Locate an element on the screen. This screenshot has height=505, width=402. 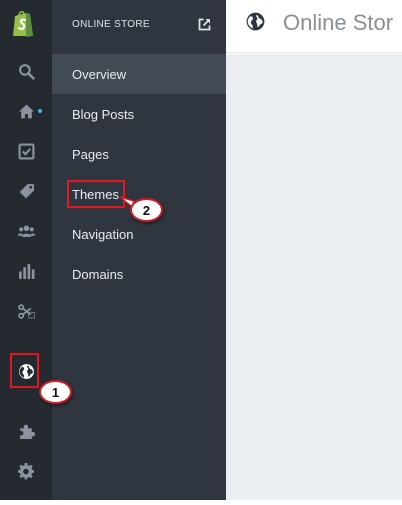
rail-customers-button is located at coordinates (26, 231).